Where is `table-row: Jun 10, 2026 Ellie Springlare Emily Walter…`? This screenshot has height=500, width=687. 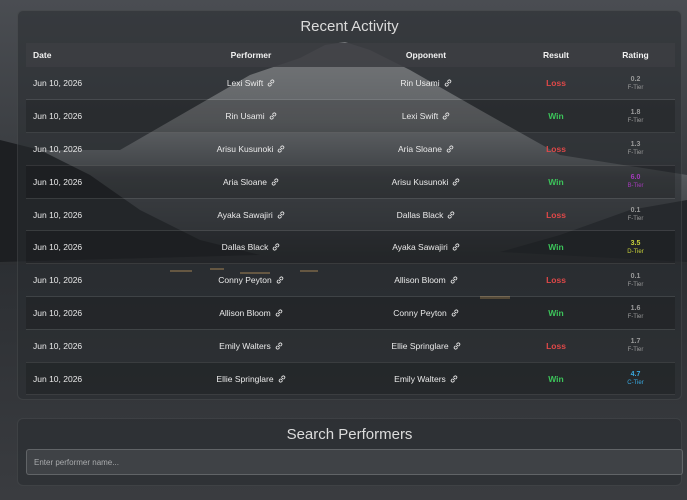
table-row: Jun 10, 2026 Ellie Springlare Emily Walter… is located at coordinates (350, 378).